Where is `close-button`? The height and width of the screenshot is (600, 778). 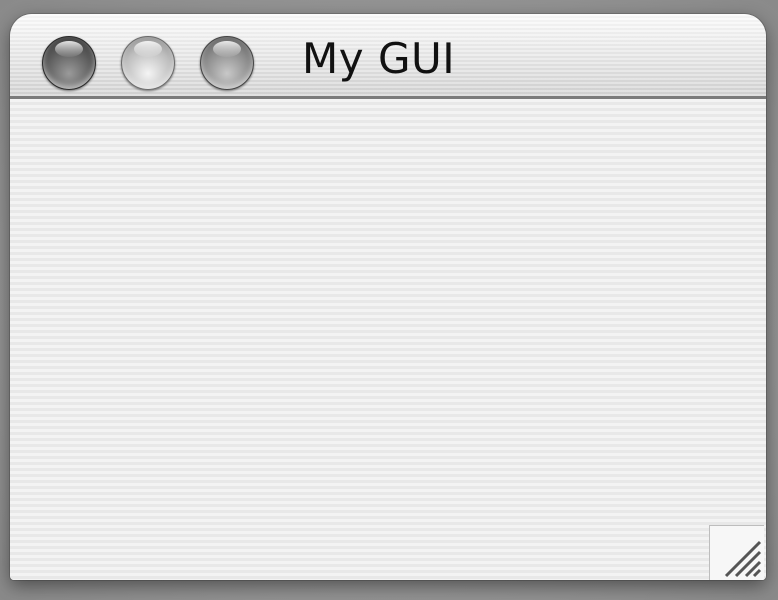
close-button is located at coordinates (69, 63).